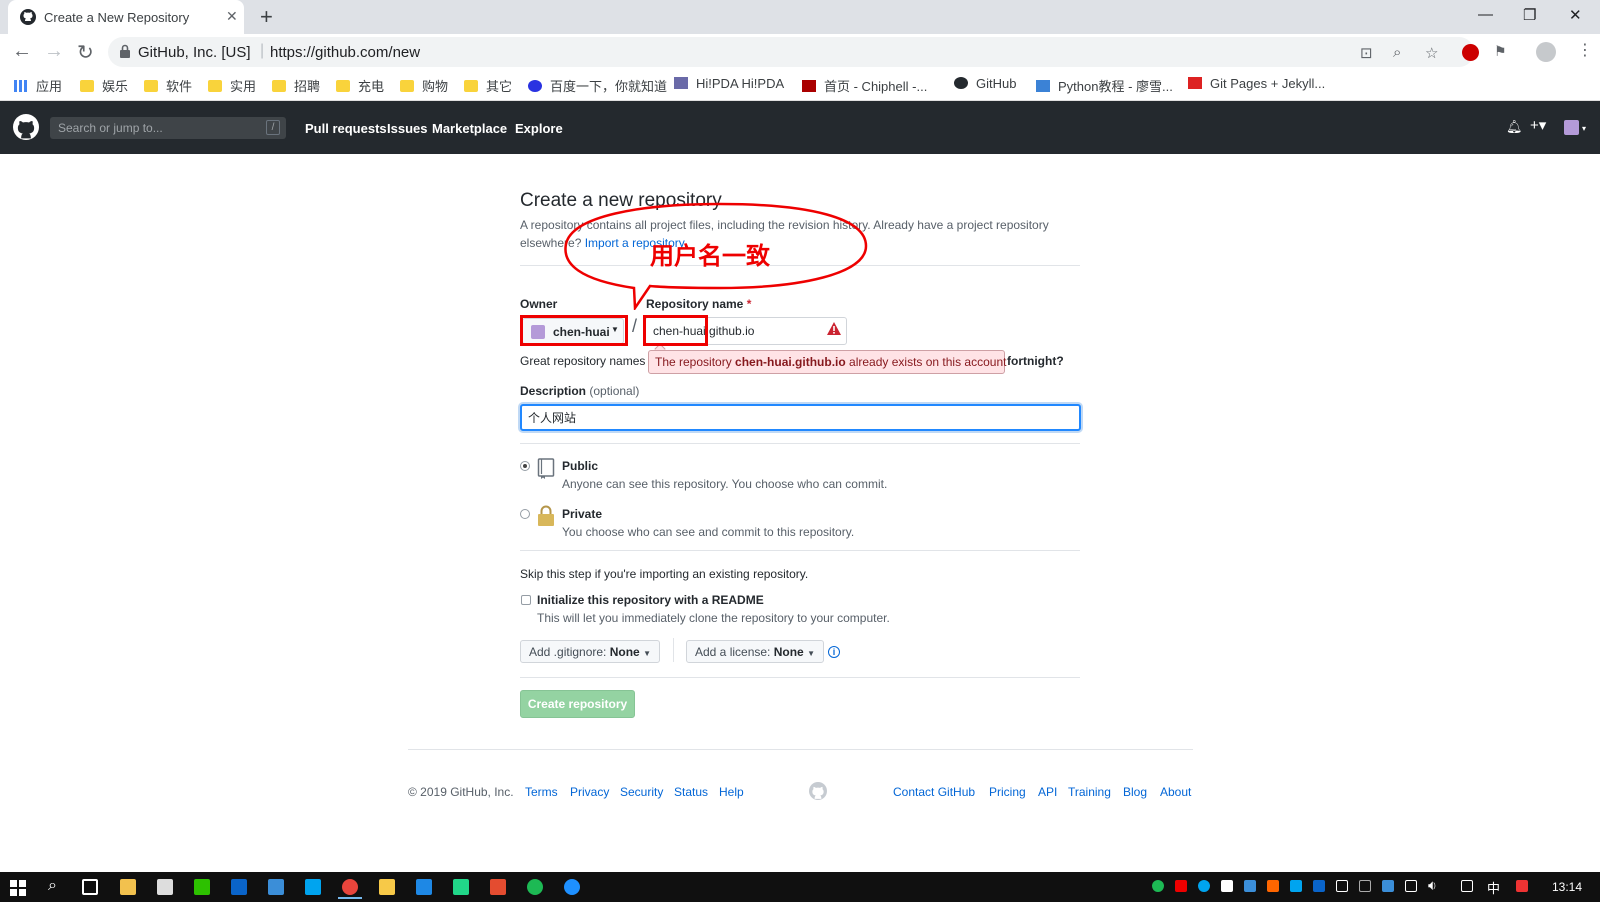 The height and width of the screenshot is (902, 1600). What do you see at coordinates (818, 791) in the screenshot?
I see `github-footer-logo-icon` at bounding box center [818, 791].